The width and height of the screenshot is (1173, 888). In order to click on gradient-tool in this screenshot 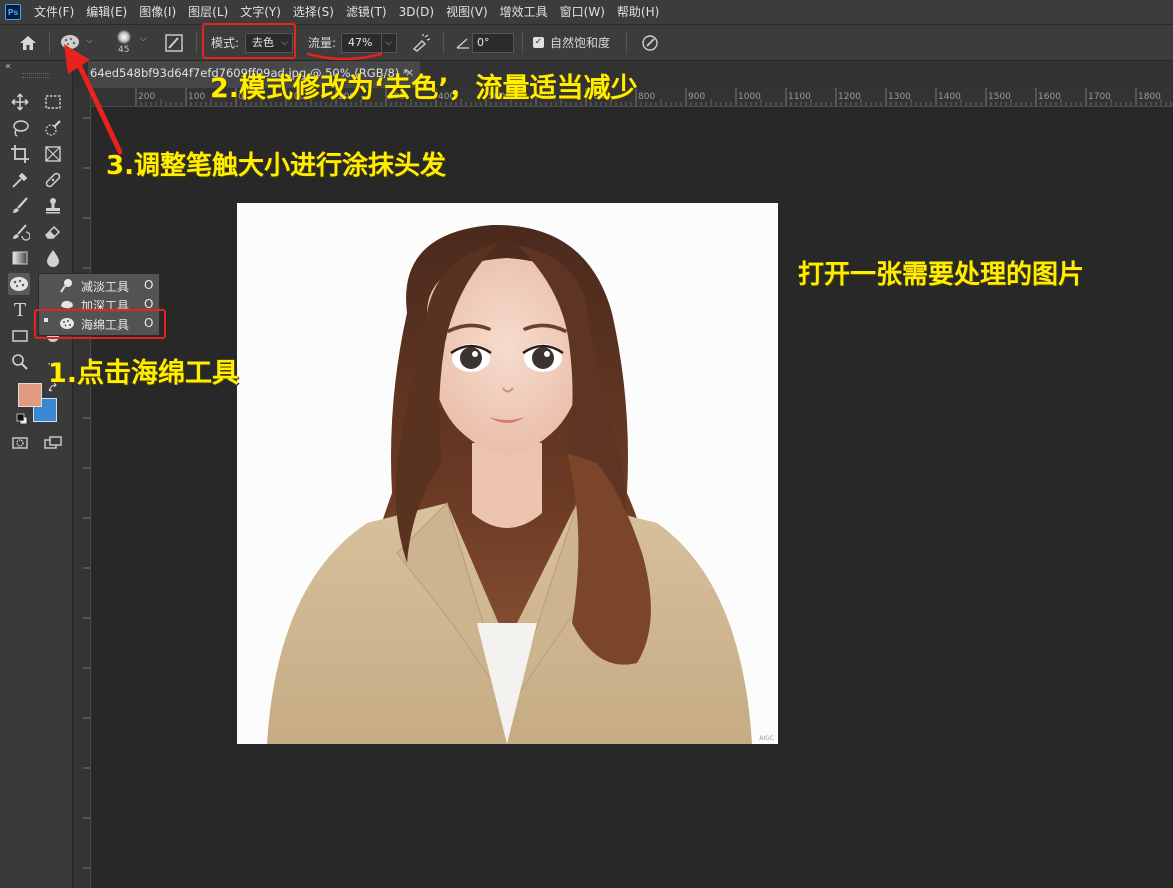, I will do `click(20, 259)`.